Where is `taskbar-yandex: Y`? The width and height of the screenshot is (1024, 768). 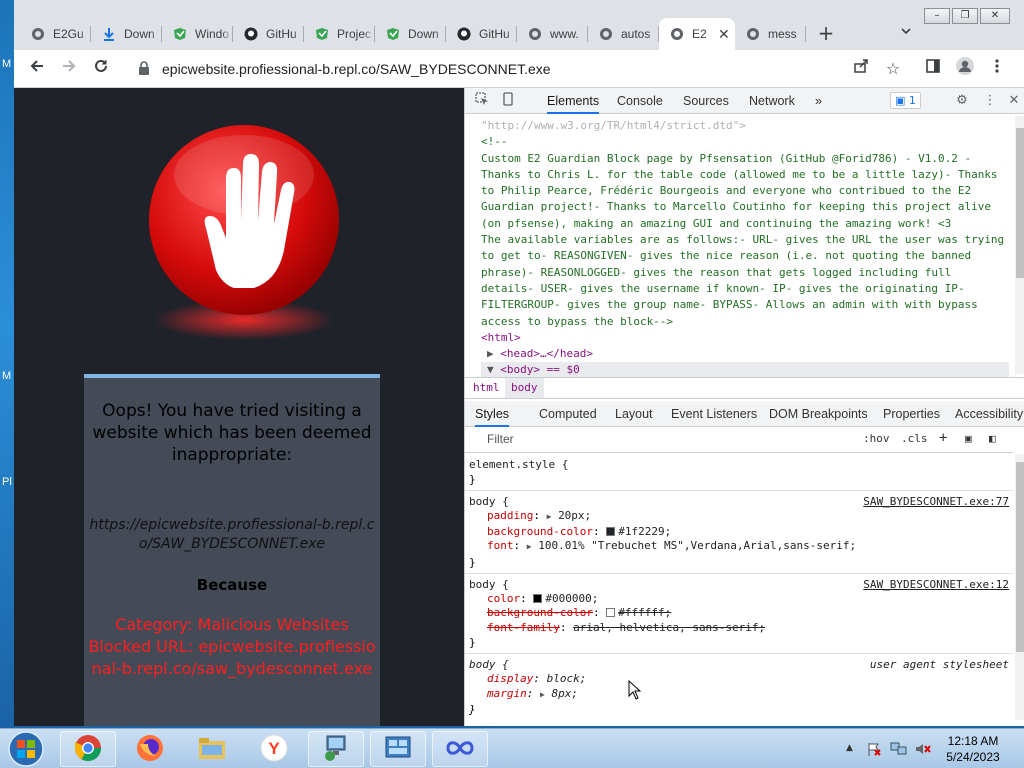
taskbar-yandex: Y is located at coordinates (274, 749).